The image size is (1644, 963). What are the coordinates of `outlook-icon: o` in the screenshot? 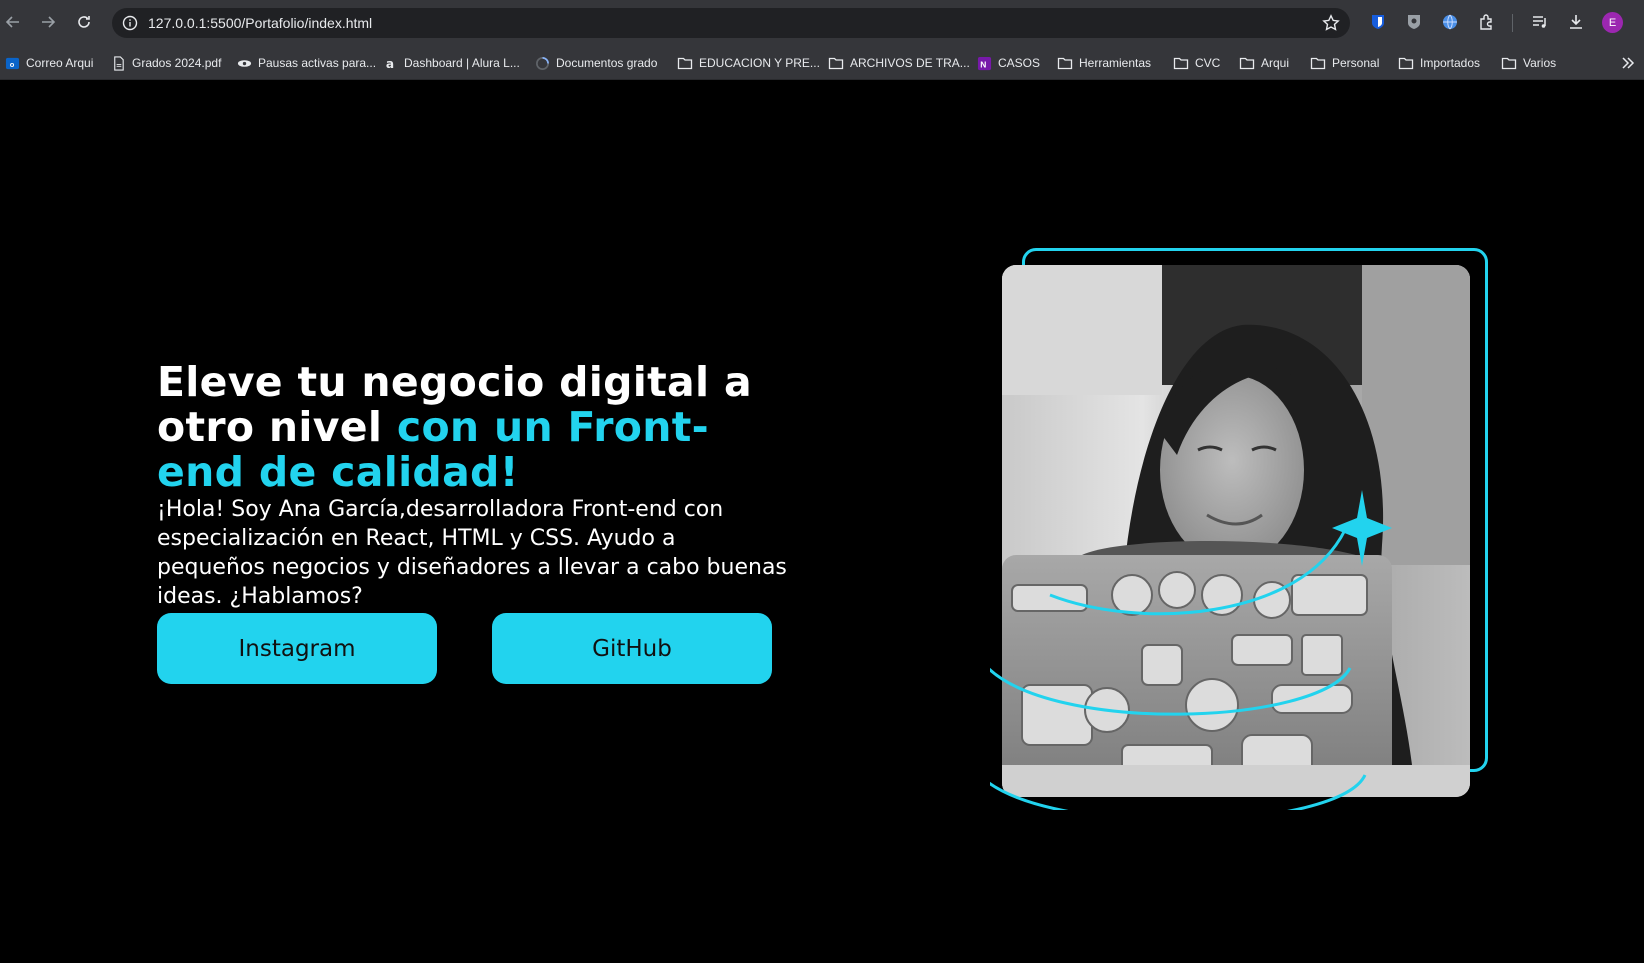 It's located at (12, 63).